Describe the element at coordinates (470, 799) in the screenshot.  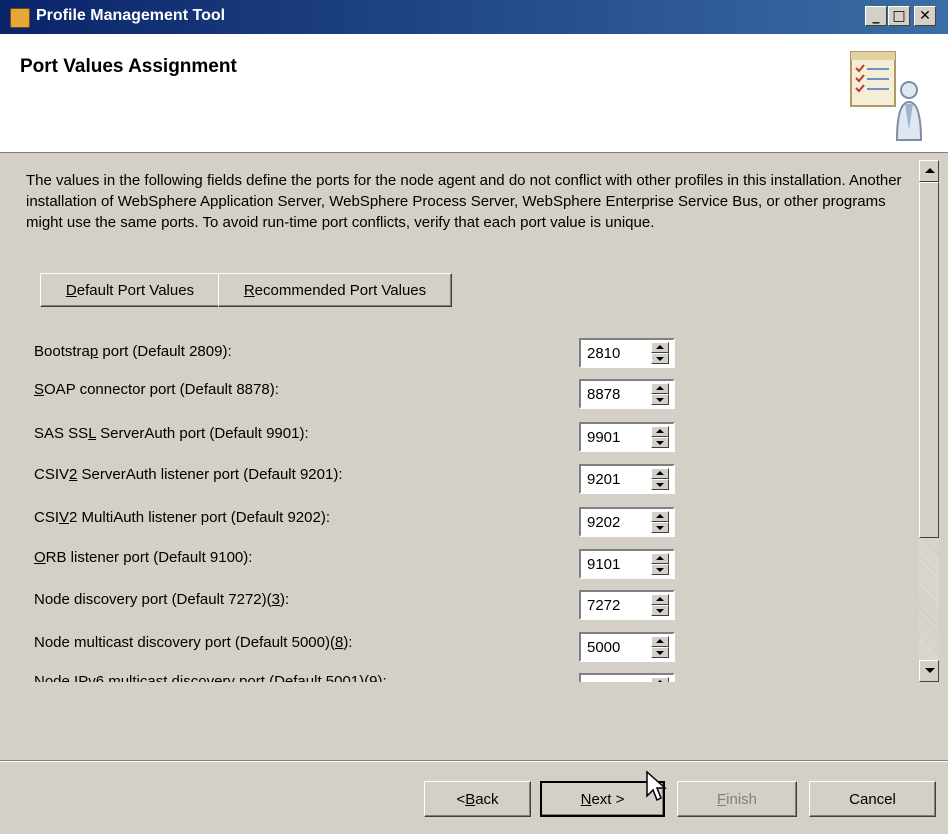
I see `button-mnemonic: B` at that location.